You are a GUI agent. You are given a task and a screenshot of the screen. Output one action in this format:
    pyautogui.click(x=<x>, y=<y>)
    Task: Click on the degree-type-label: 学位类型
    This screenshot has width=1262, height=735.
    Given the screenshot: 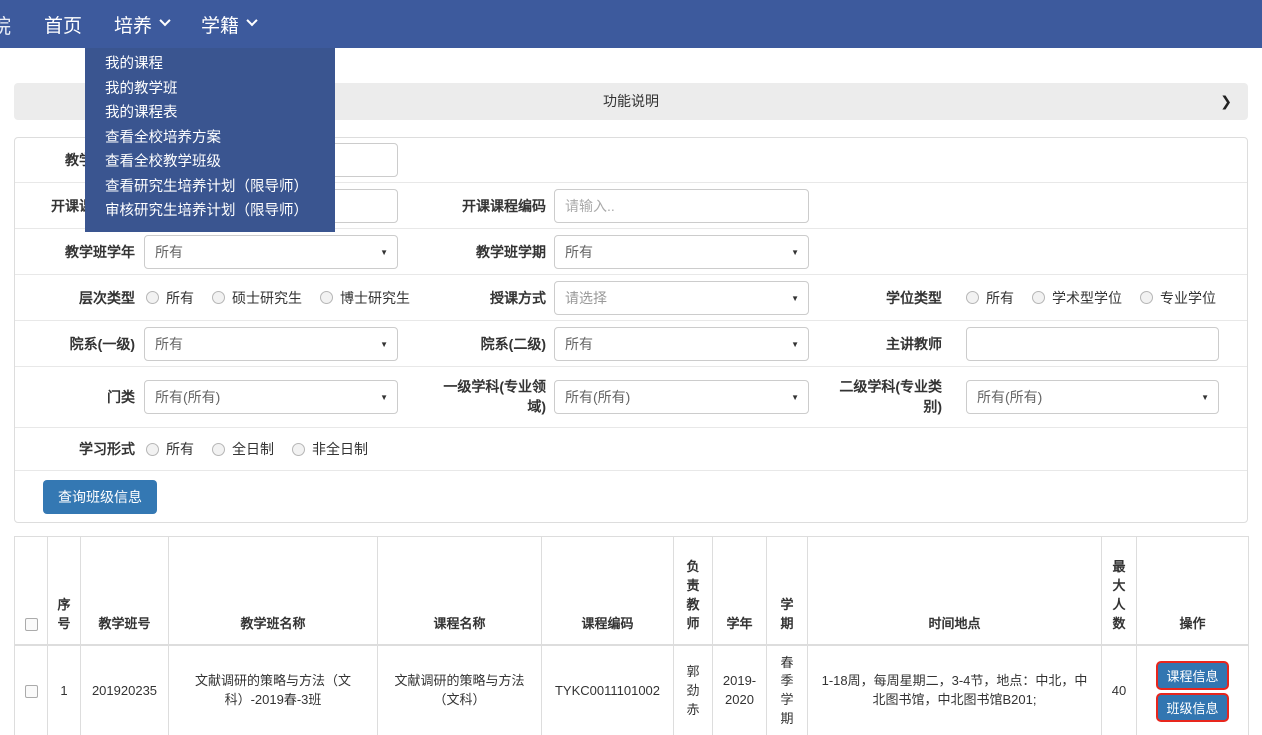 What is the action you would take?
    pyautogui.click(x=914, y=297)
    